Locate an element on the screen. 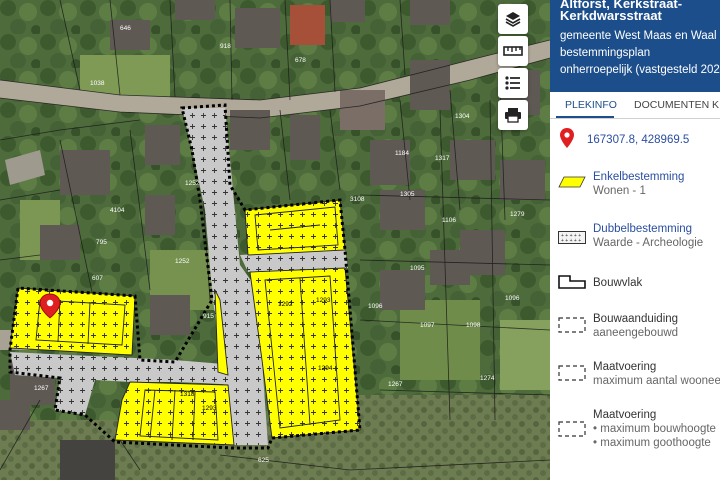  legend-bullet: • maximum bouwhoogte is located at coordinates (654, 429).